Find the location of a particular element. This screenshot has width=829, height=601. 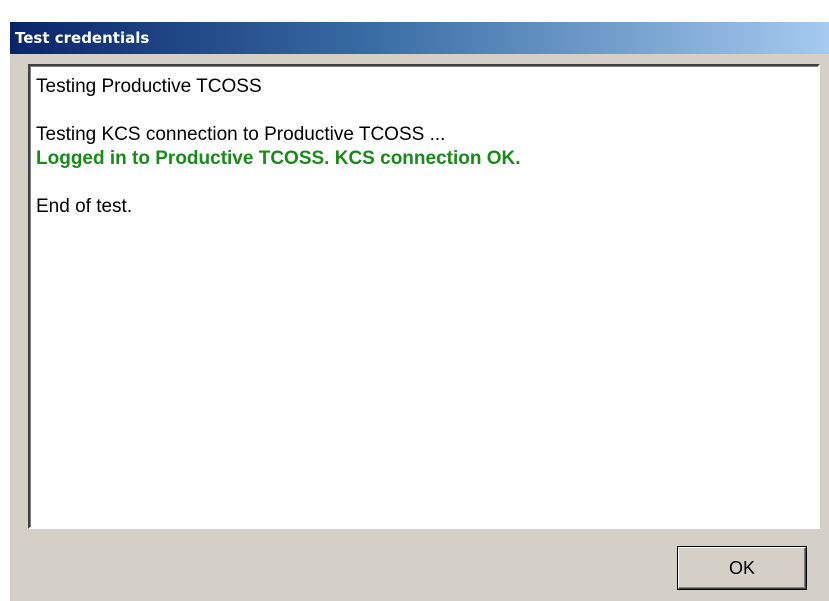

title-bar: Test credentials is located at coordinates (419, 38).